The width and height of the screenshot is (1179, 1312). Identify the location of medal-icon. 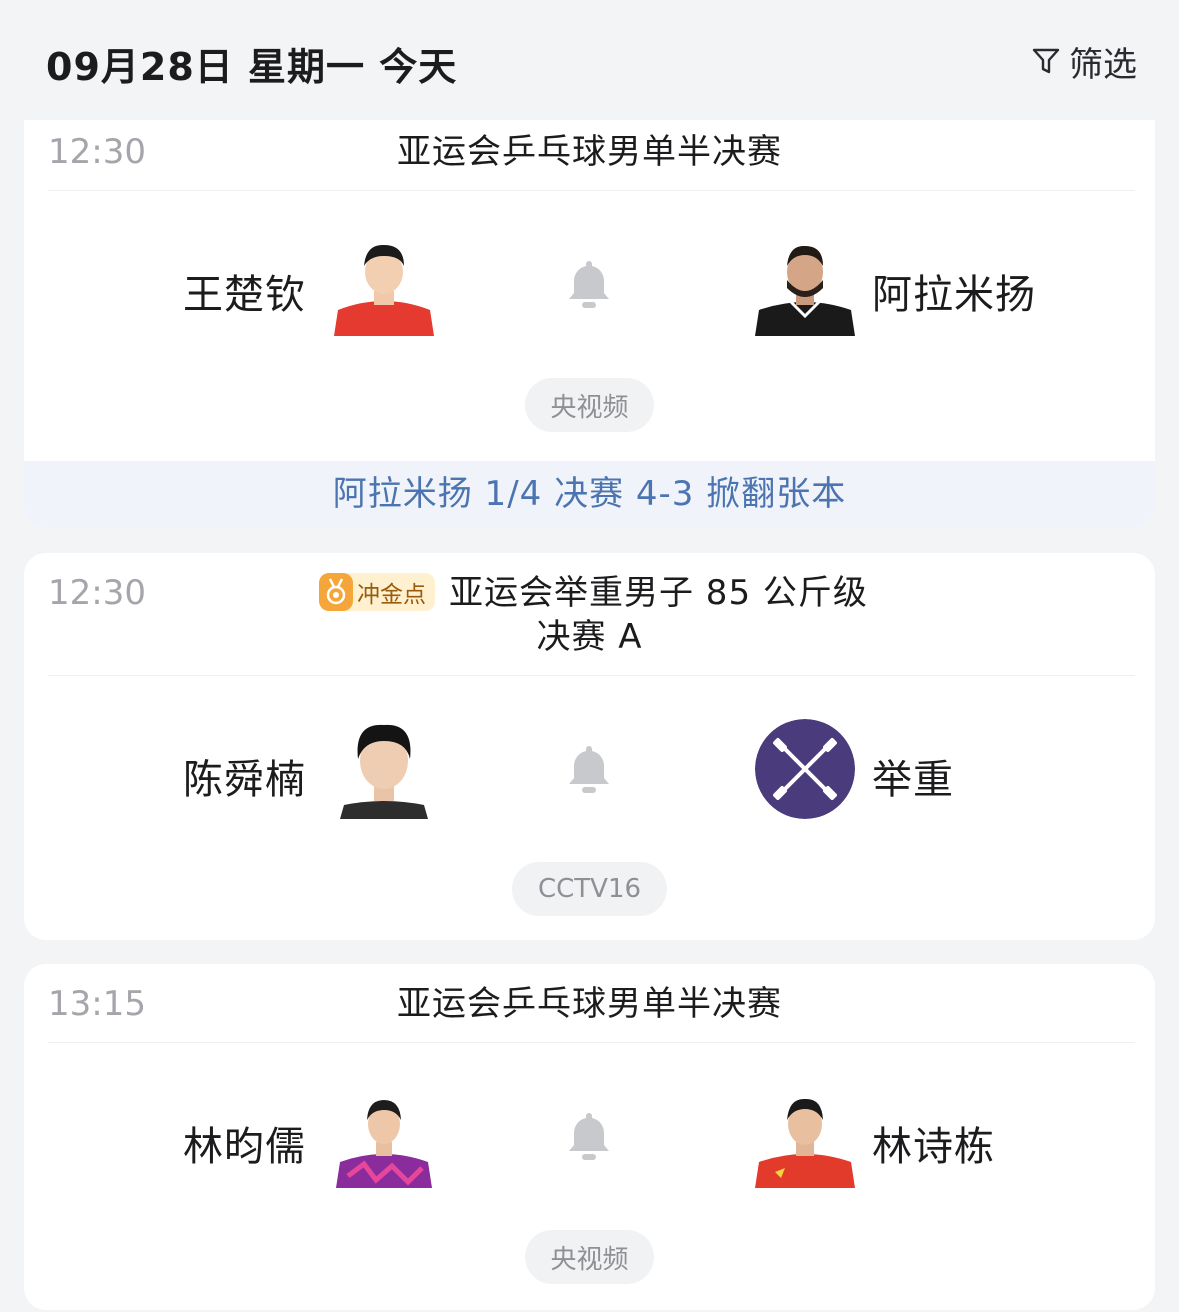
(336, 592).